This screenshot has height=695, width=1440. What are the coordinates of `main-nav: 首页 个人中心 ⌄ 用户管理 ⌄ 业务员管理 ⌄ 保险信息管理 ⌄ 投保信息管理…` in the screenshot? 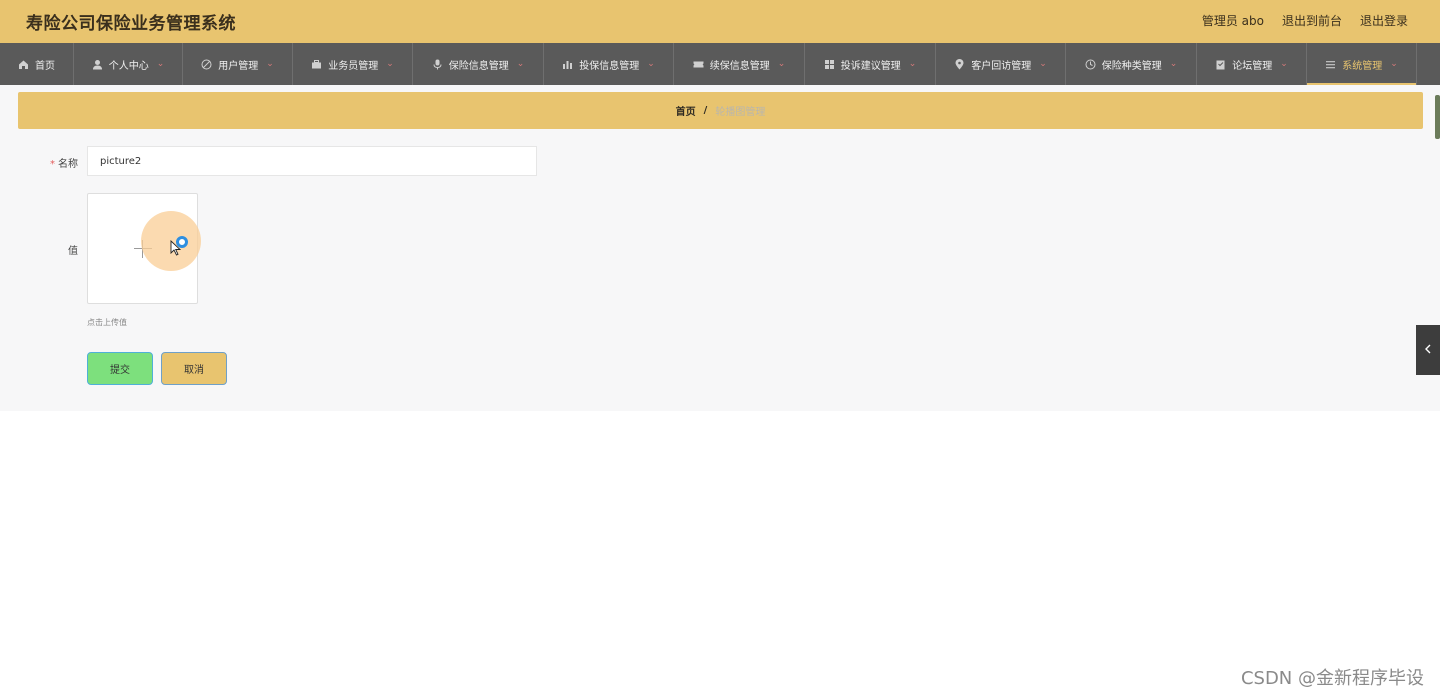 It's located at (720, 64).